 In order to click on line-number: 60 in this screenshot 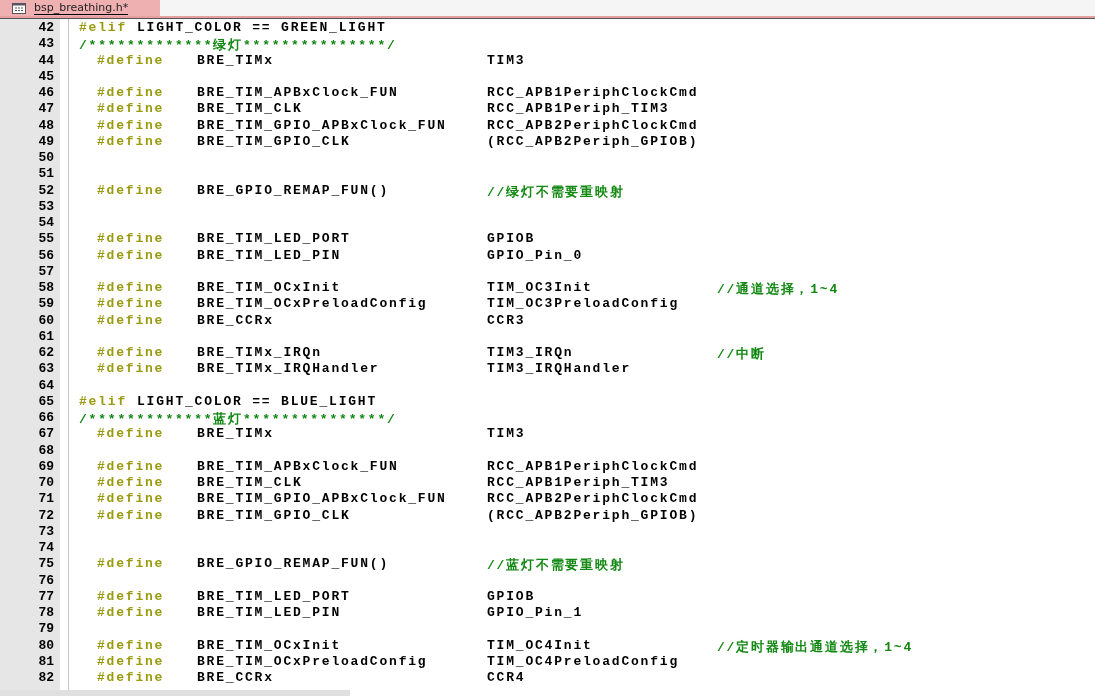, I will do `click(46, 320)`.